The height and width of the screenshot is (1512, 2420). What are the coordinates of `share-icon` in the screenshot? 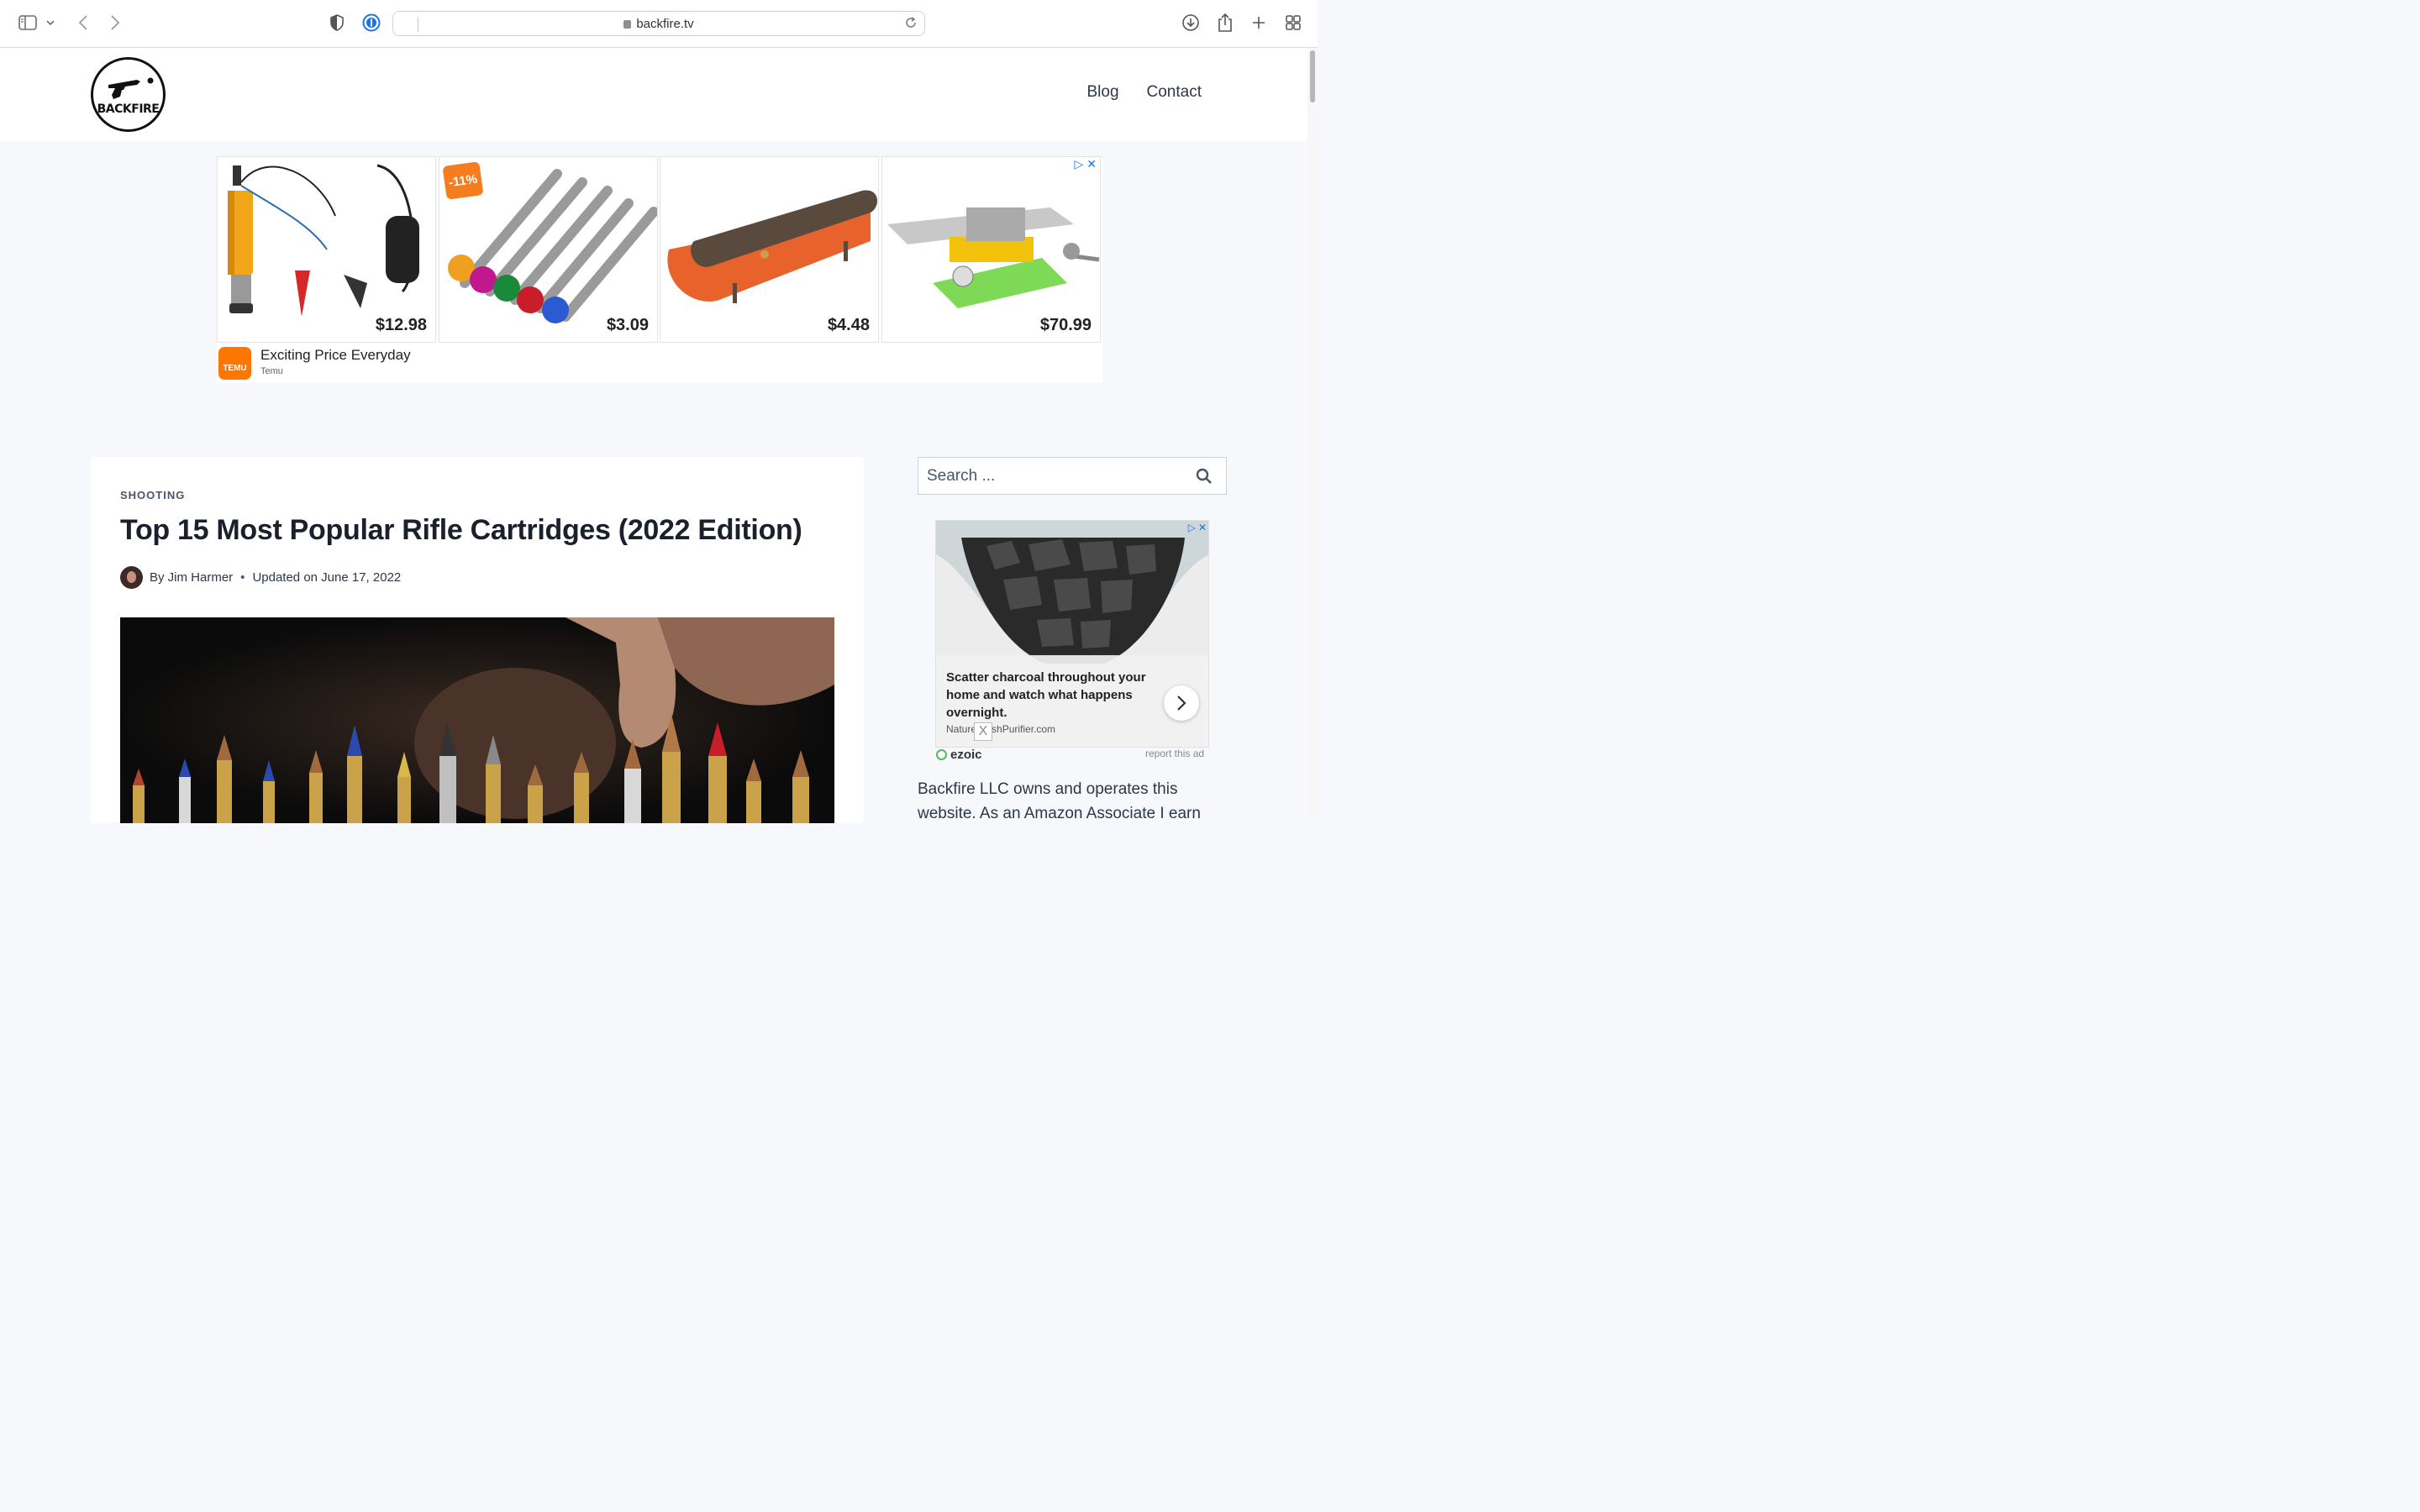 It's located at (1225, 23).